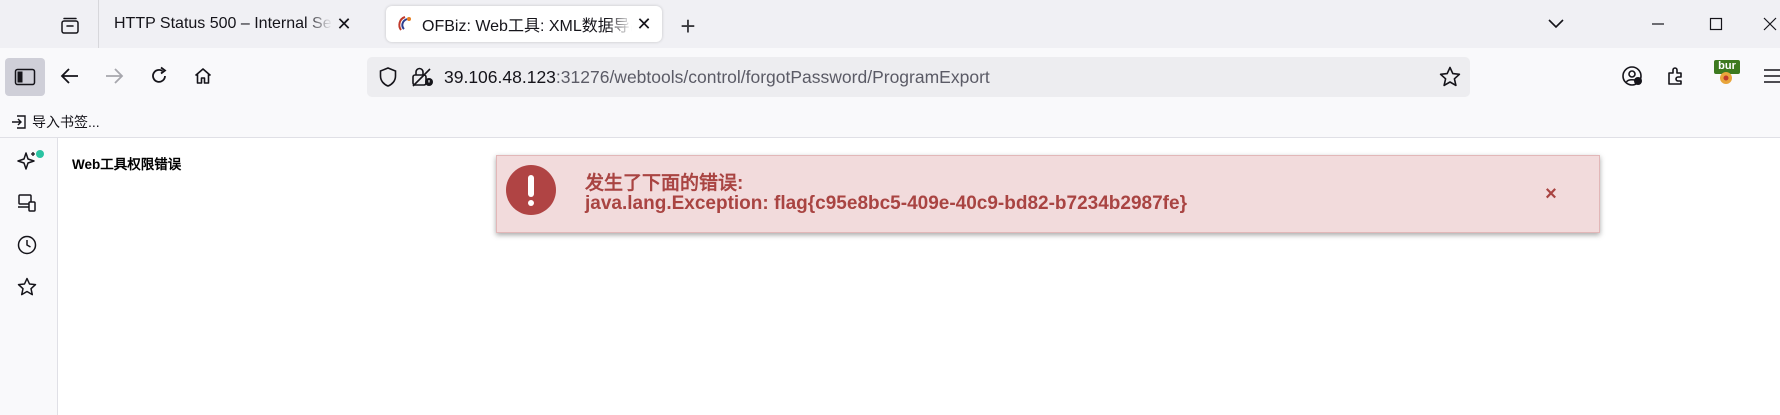 The height and width of the screenshot is (415, 1780). What do you see at coordinates (1772, 76) in the screenshot?
I see `hamburger-menu-icon` at bounding box center [1772, 76].